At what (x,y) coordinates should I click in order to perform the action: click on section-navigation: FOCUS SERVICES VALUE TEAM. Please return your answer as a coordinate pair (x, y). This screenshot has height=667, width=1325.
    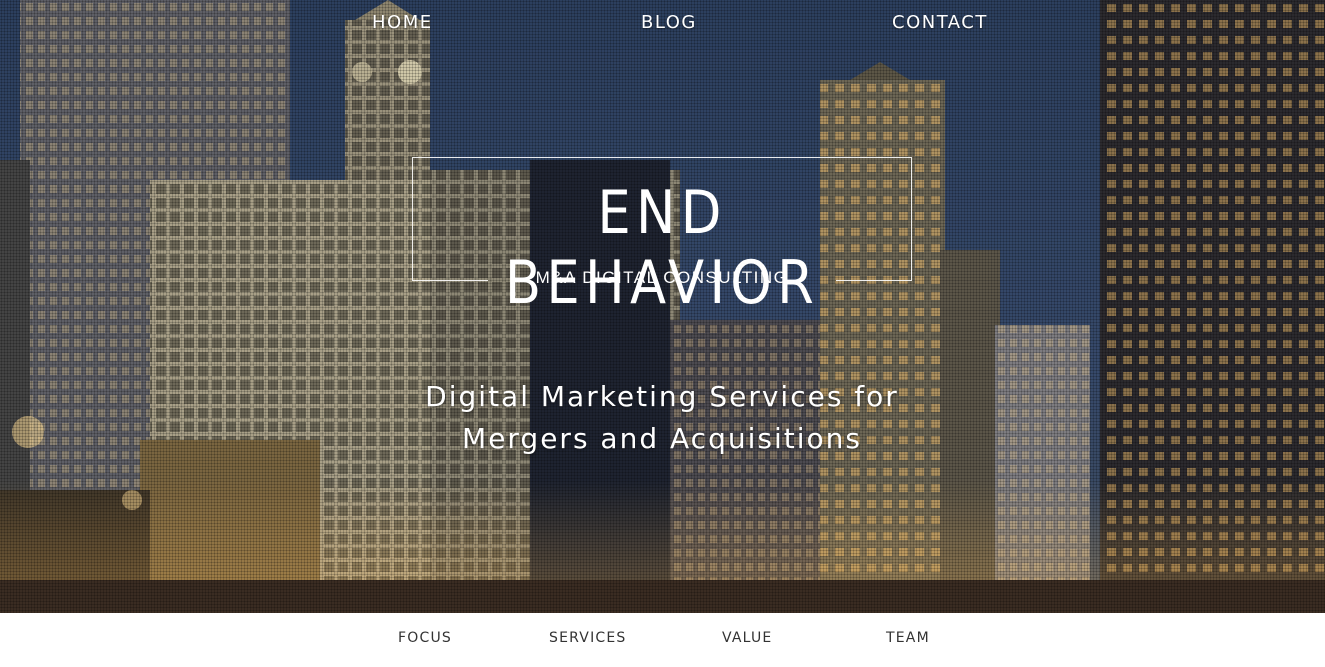
    Looking at the image, I should click on (662, 640).